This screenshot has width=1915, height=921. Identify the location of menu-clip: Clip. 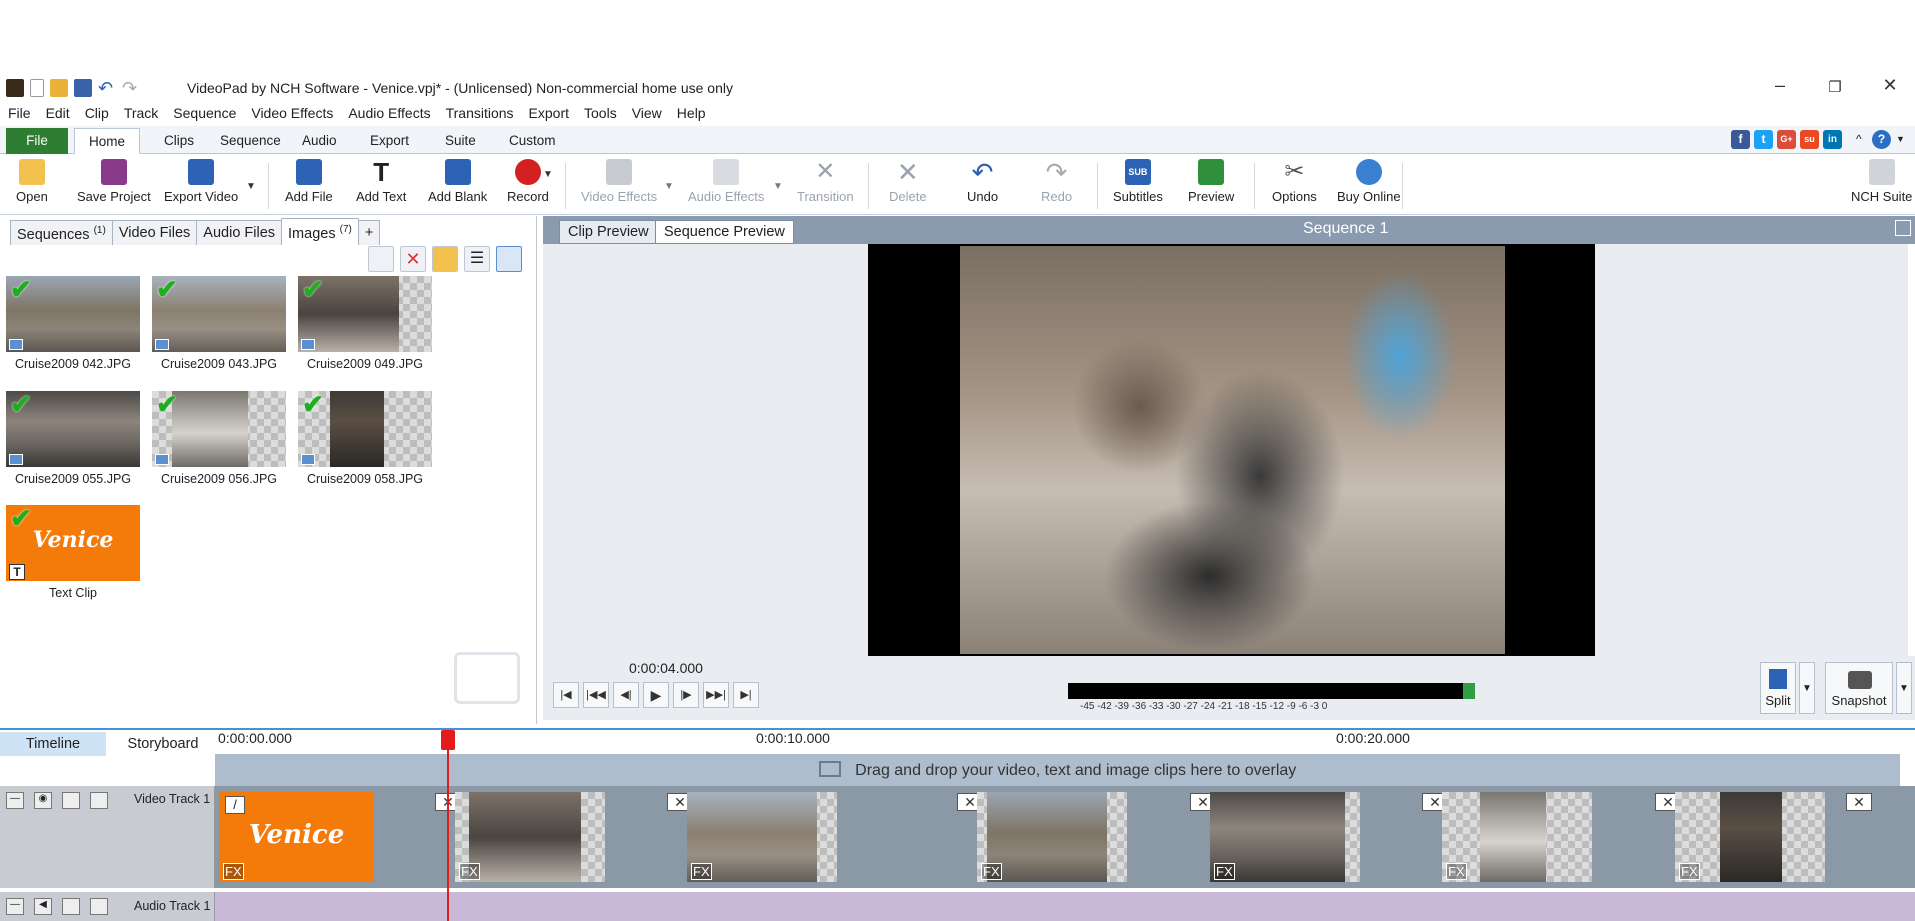
(100, 113).